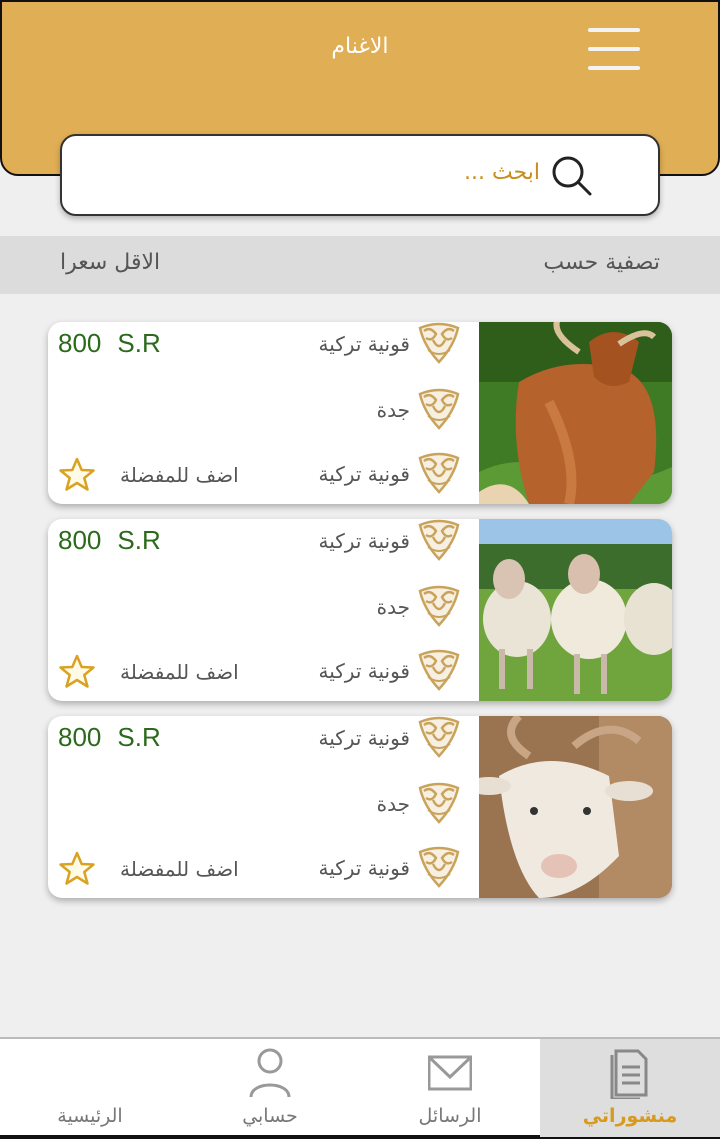 This screenshot has height=1139, width=720. What do you see at coordinates (629, 1074) in the screenshot?
I see `document-icon` at bounding box center [629, 1074].